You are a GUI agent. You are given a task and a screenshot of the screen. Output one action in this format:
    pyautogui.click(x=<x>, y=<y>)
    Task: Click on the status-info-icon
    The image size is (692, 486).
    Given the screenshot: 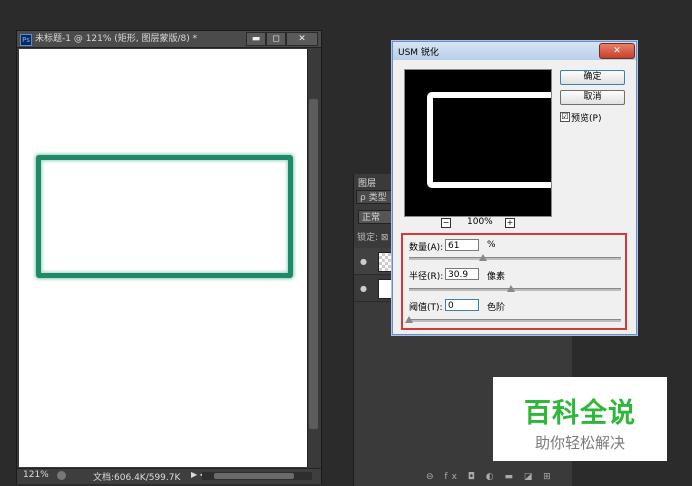 What is the action you would take?
    pyautogui.click(x=61, y=475)
    